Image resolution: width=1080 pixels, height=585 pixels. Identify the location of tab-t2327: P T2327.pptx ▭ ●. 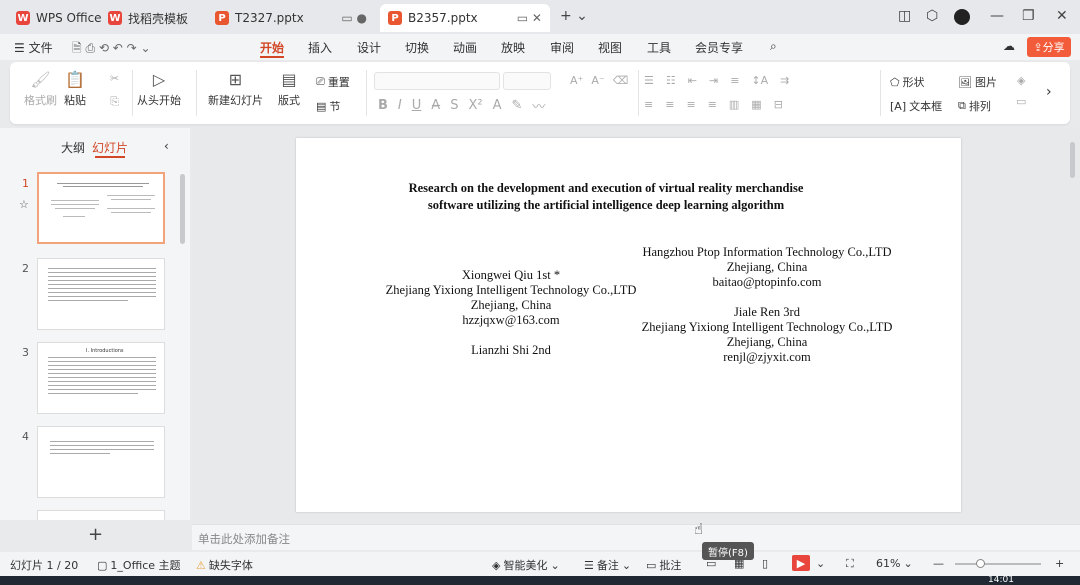
(291, 18).